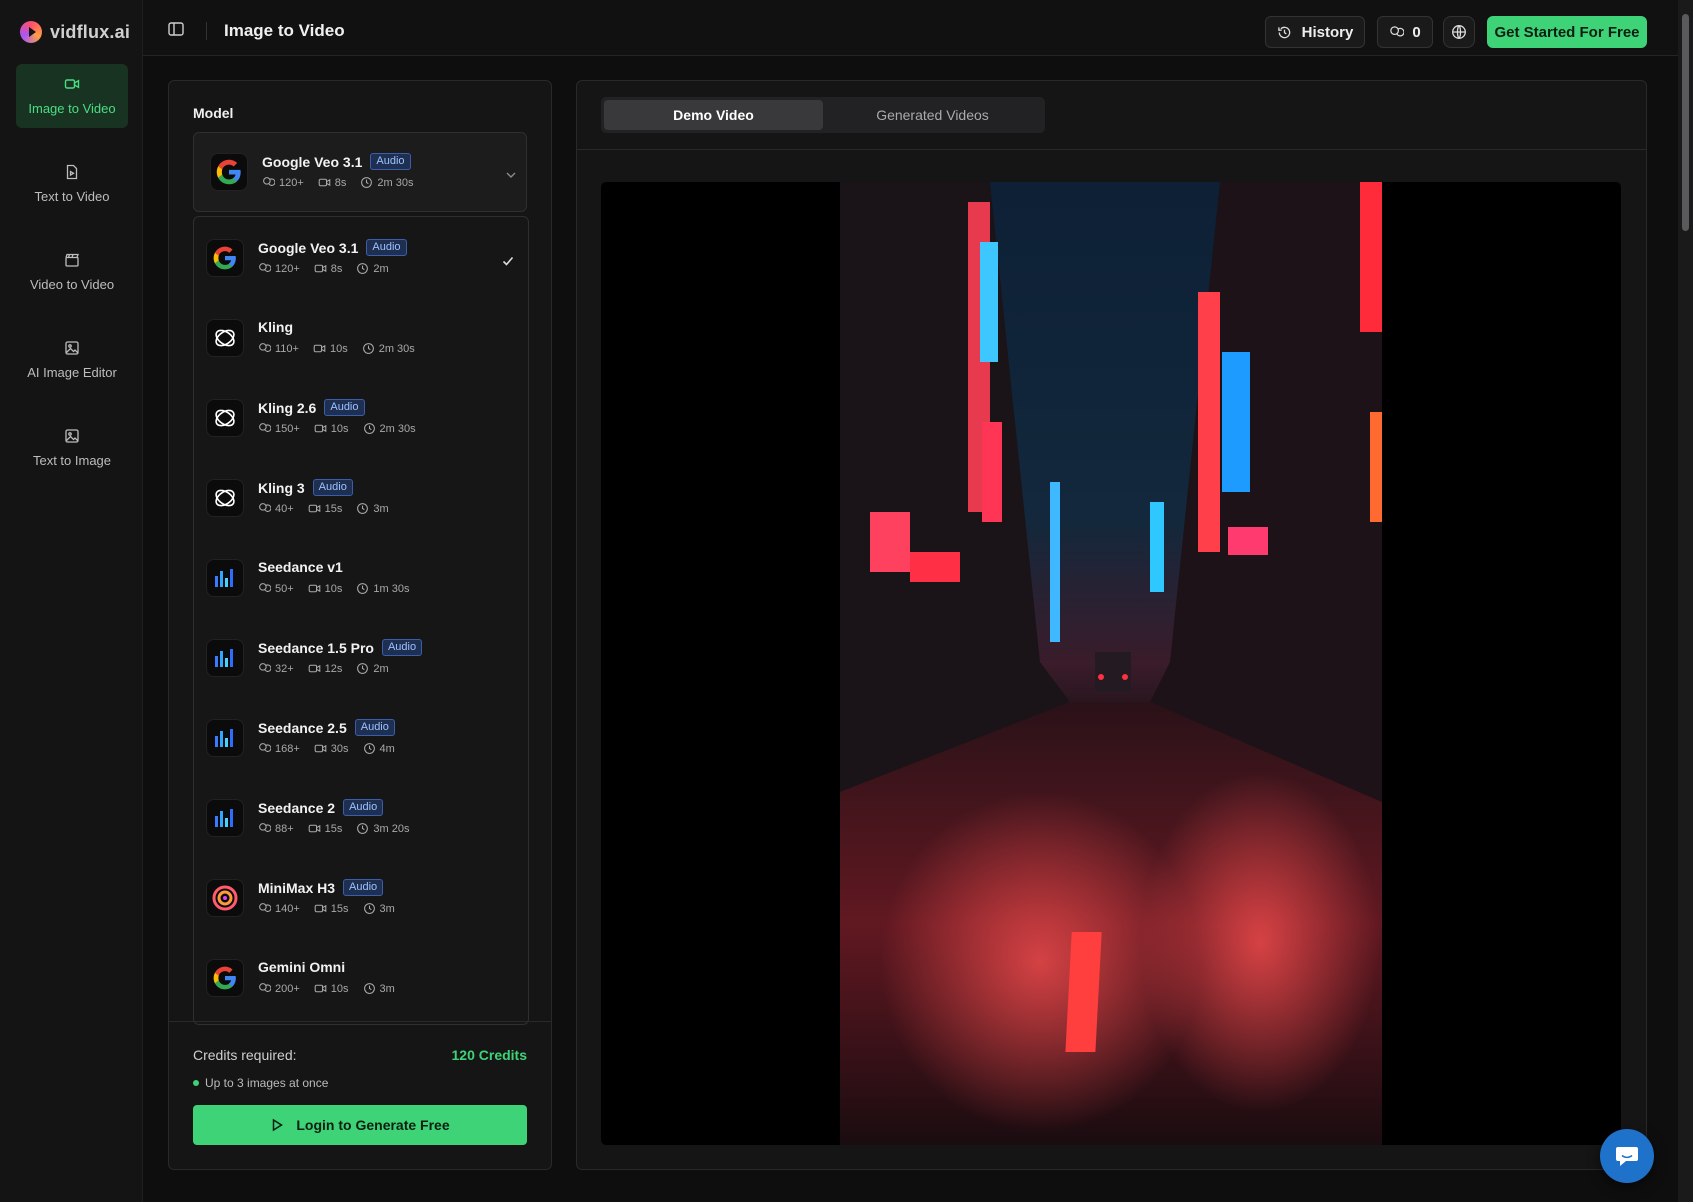  Describe the element at coordinates (336, 161) in the screenshot. I see `selected-model-name: Google Veo 3.1 Audio` at that location.